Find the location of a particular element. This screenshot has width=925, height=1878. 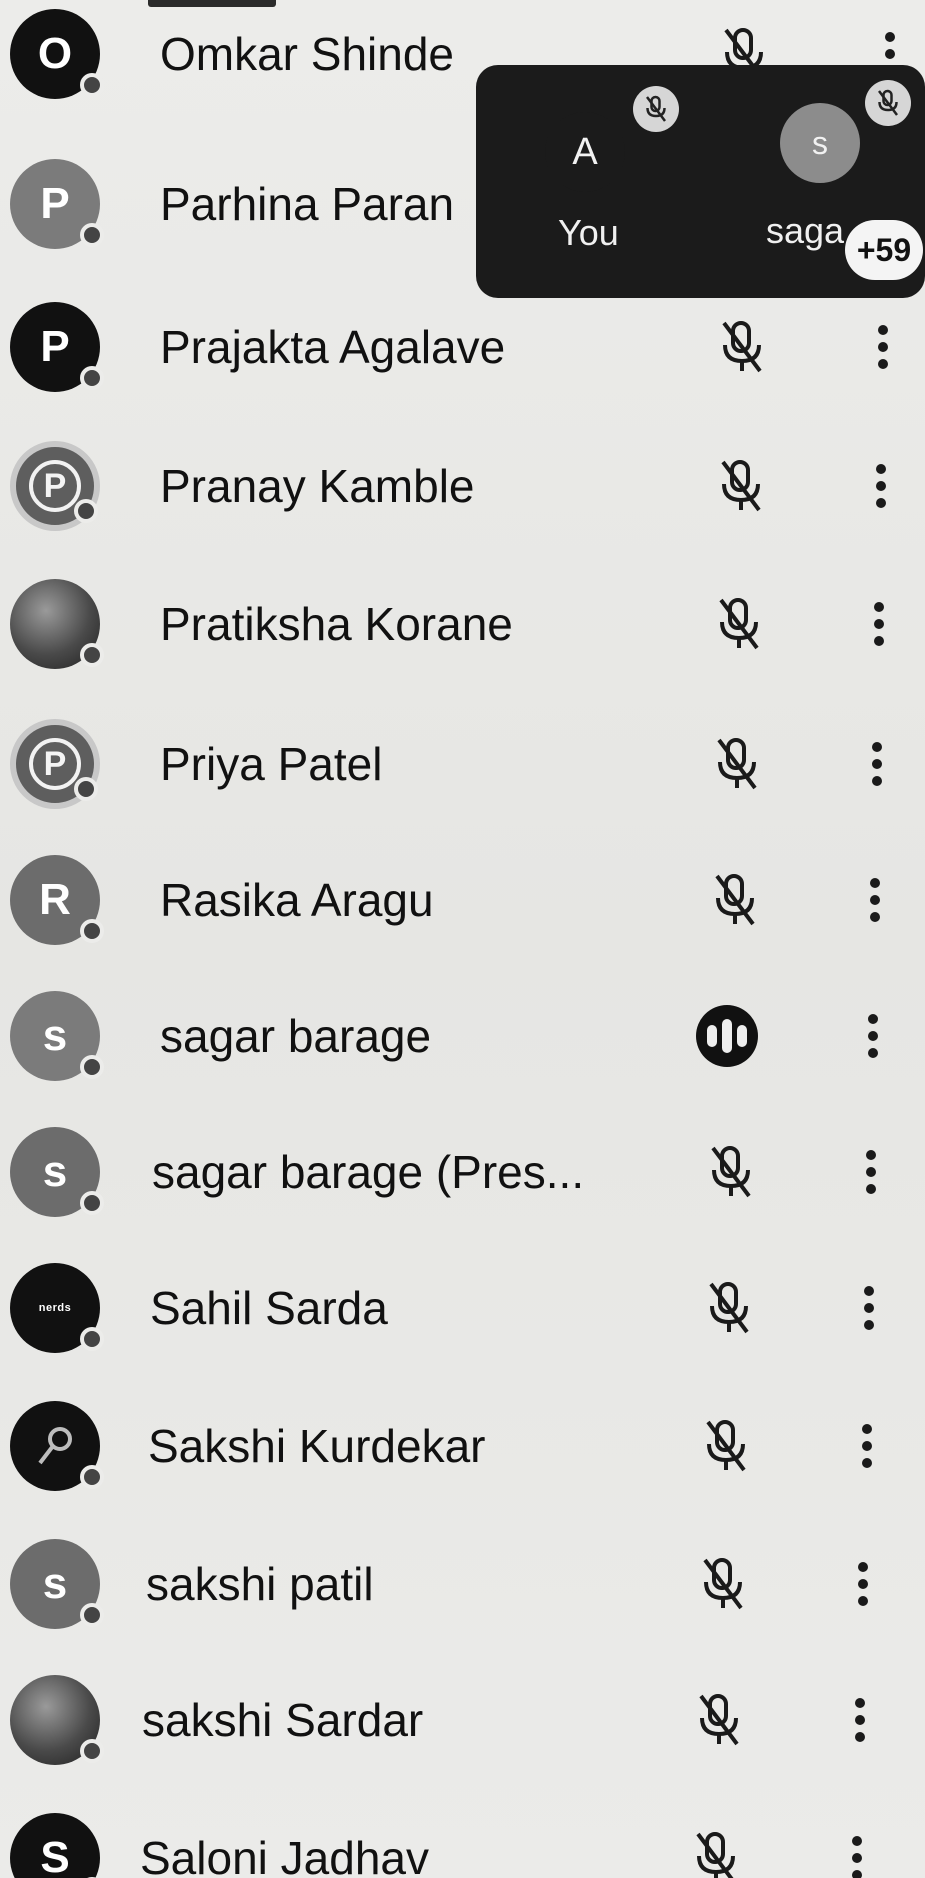

participant-name: sakshi patil is located at coordinates (260, 1584).